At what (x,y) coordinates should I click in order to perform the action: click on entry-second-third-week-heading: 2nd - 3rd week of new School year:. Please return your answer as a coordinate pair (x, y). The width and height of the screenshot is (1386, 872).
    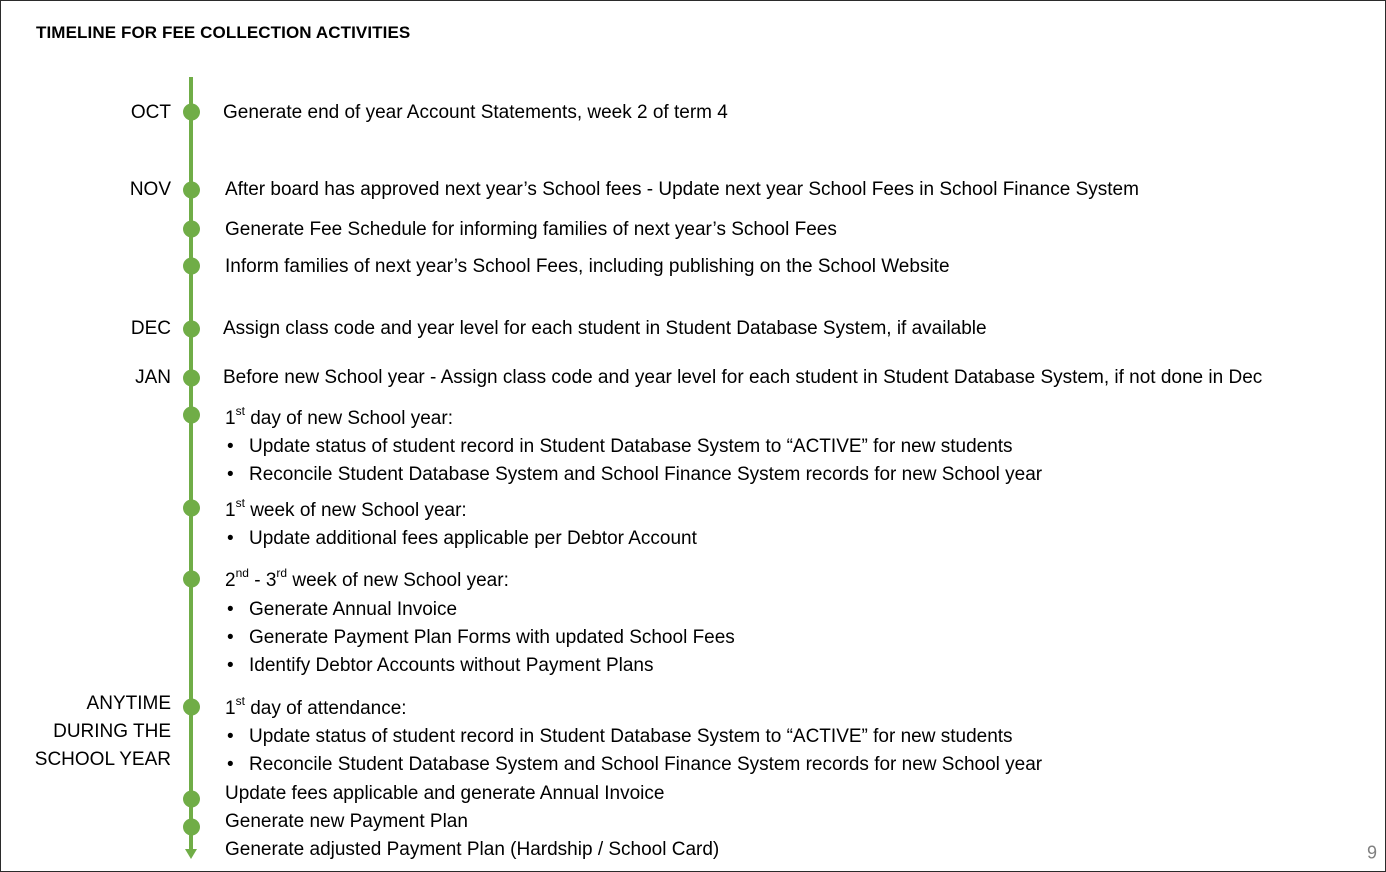
    Looking at the image, I should click on (367, 581).